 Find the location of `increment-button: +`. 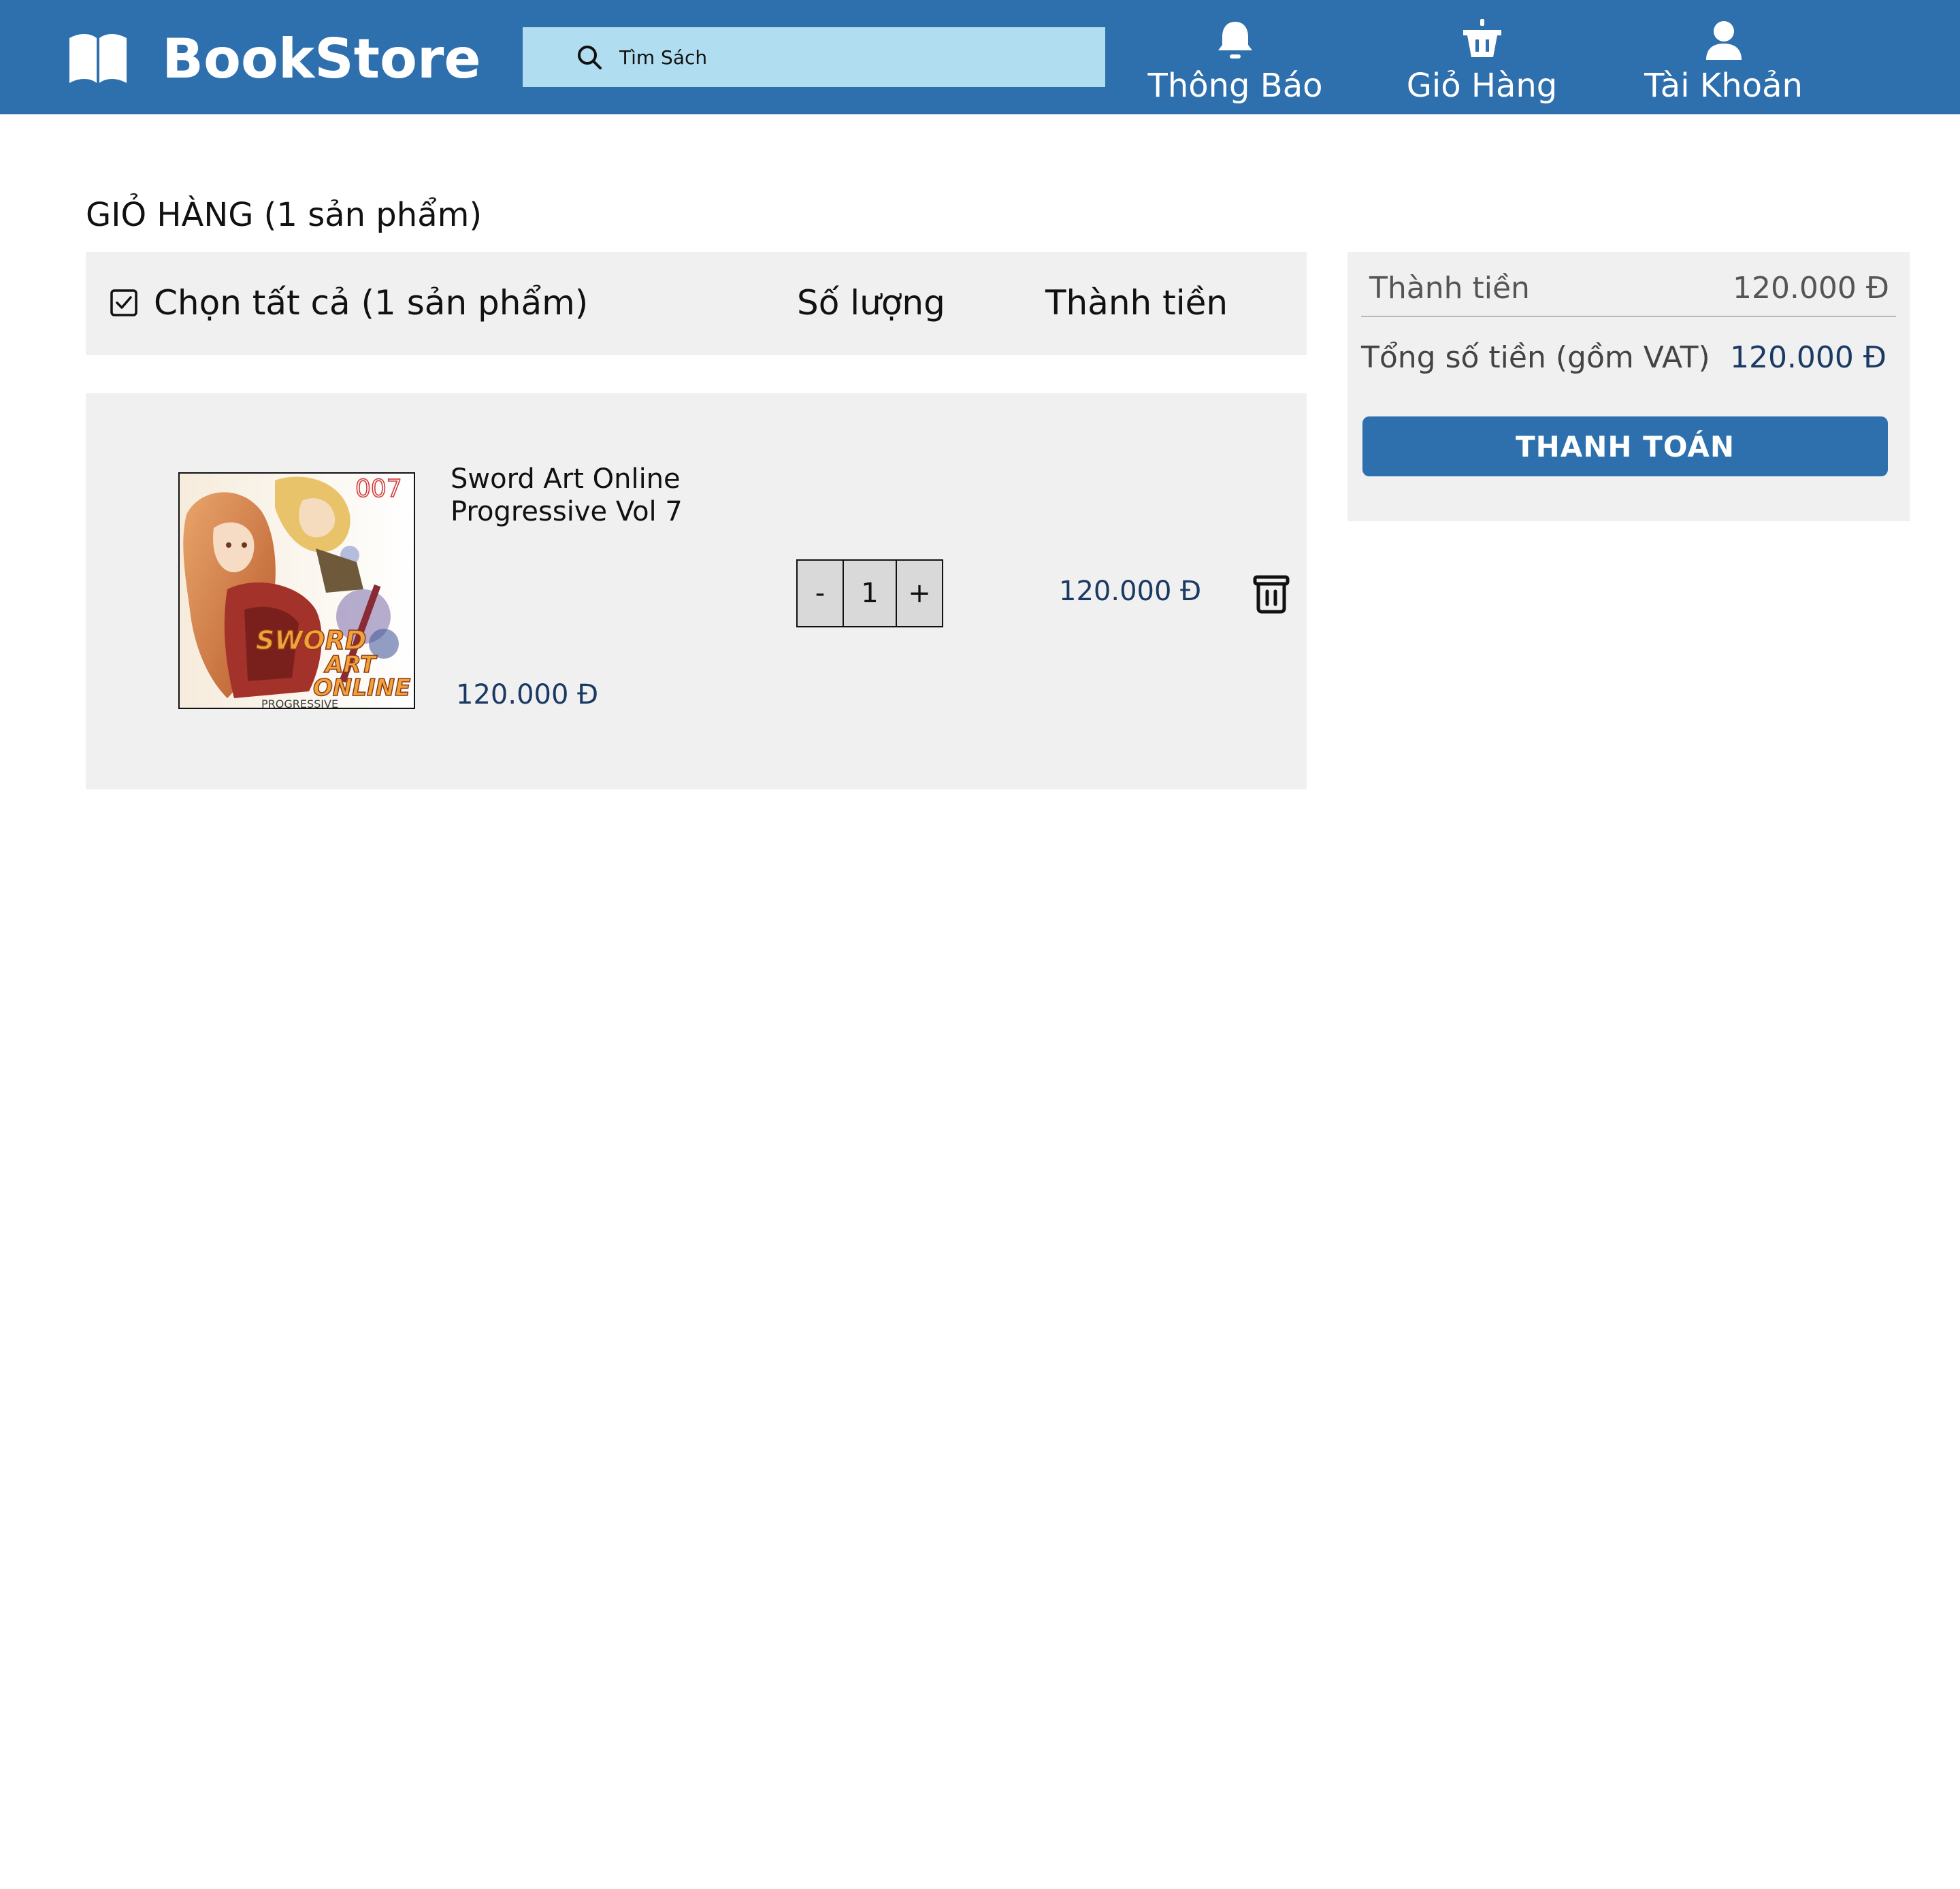

increment-button: + is located at coordinates (919, 593).